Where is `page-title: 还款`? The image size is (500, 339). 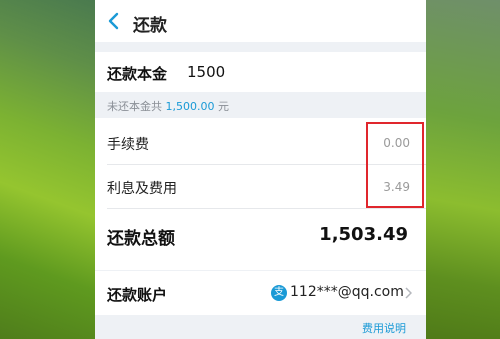 page-title: 还款 is located at coordinates (150, 26).